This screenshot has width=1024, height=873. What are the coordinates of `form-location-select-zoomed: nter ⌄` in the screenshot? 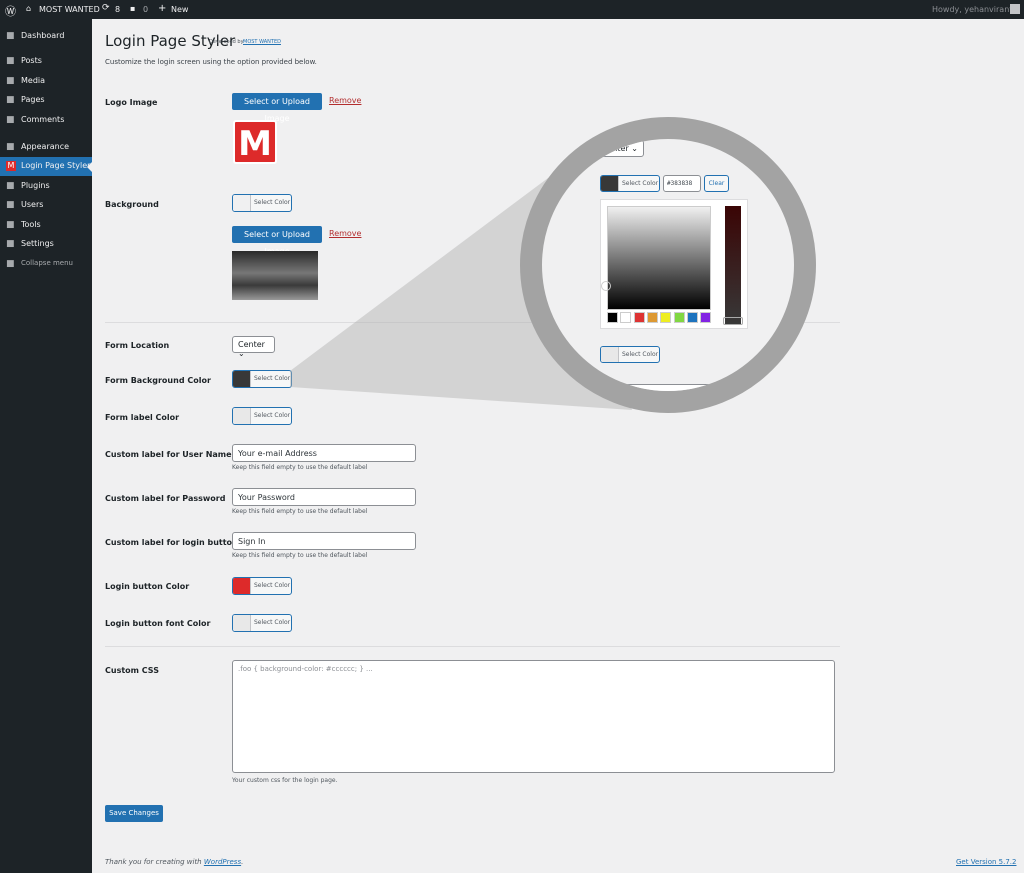 It's located at (611, 148).